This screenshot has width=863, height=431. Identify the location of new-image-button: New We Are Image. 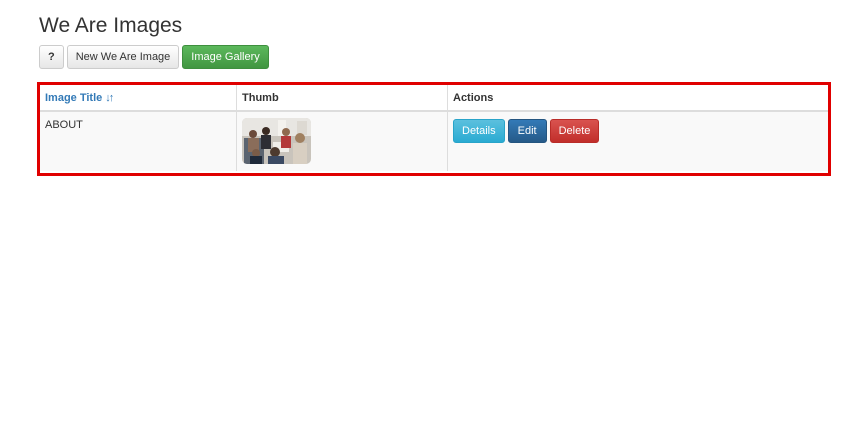
(123, 57).